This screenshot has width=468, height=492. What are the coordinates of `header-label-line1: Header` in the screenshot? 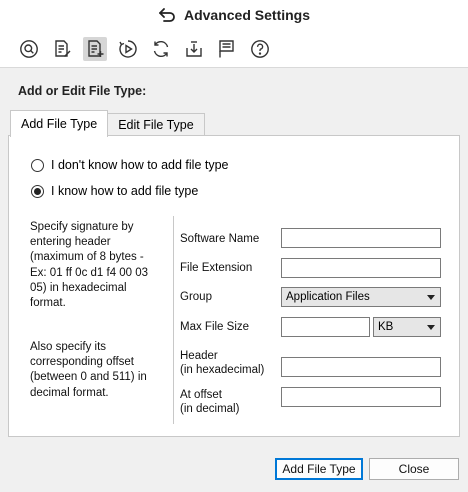 It's located at (199, 356).